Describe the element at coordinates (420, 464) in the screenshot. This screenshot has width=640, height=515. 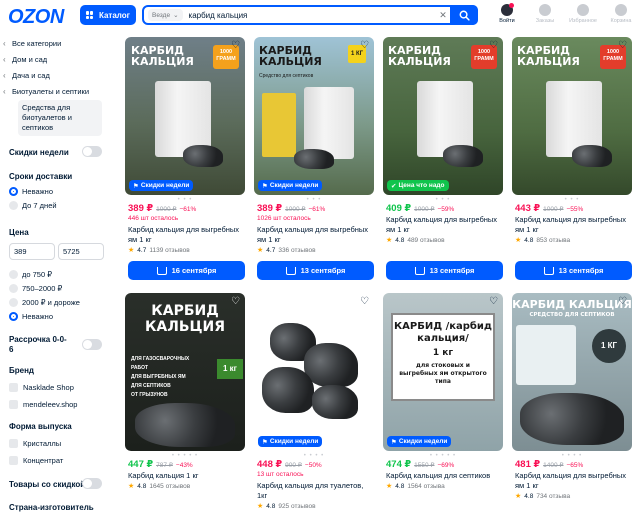
I see `price-row: 474 ₽1550 ₽ −69%` at that location.